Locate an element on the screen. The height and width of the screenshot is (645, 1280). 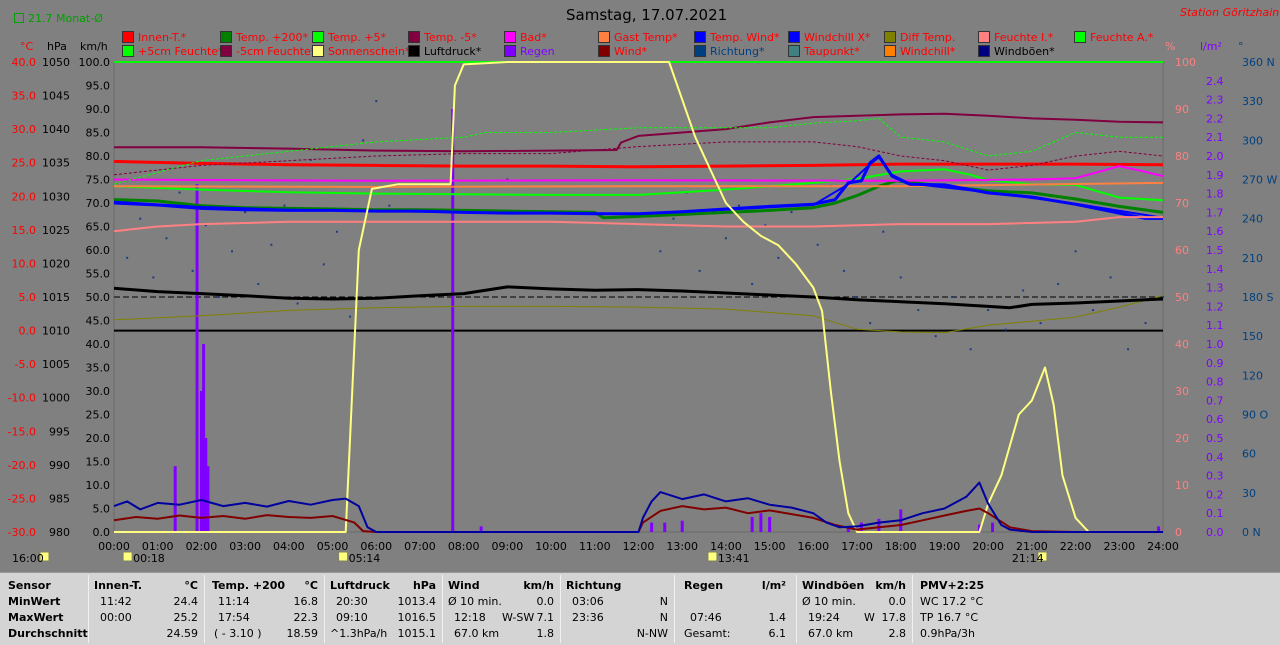
x-tick-label: 12:00 is located at coordinates (639, 546).